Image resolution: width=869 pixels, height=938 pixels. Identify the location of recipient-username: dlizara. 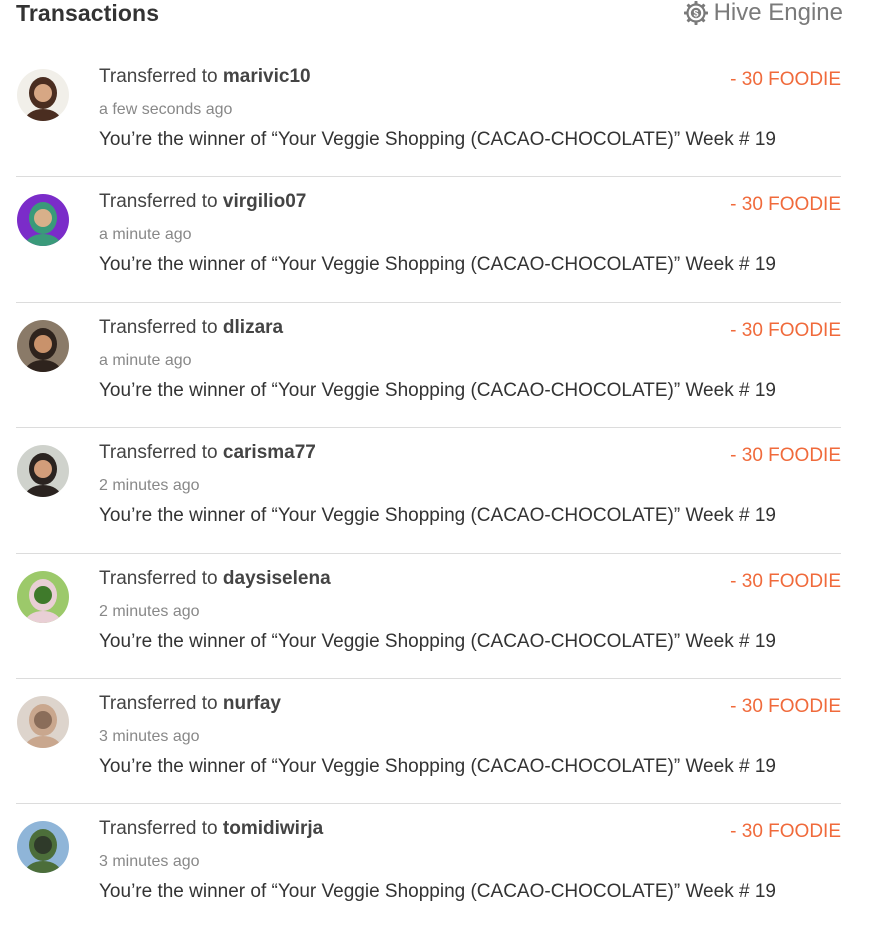
(253, 327).